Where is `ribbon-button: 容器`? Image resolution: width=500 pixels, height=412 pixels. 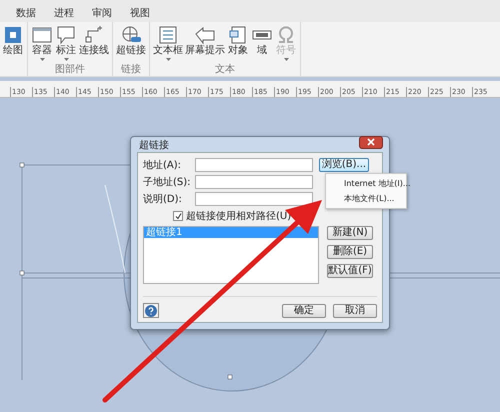
ribbon-button: 容器 is located at coordinates (42, 43).